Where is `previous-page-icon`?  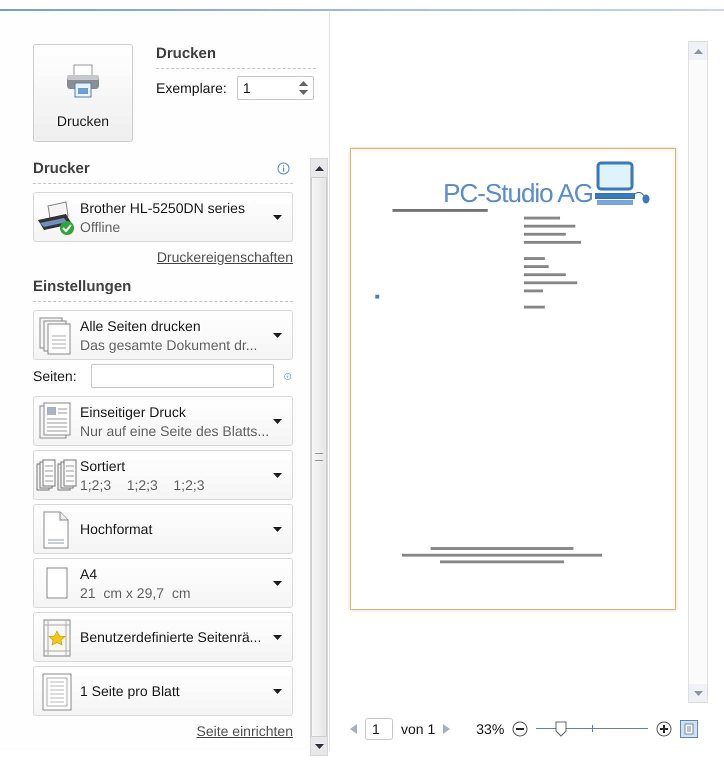 previous-page-icon is located at coordinates (353, 729).